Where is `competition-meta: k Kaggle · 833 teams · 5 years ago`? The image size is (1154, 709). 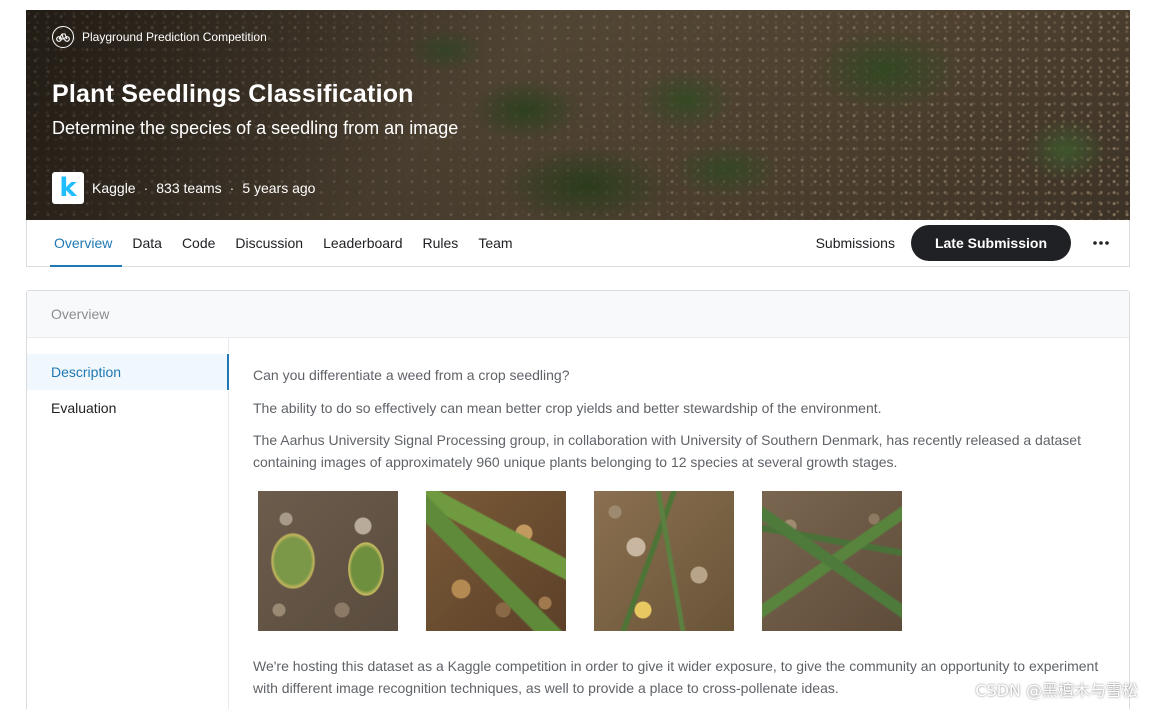 competition-meta: k Kaggle · 833 teams · 5 years ago is located at coordinates (183, 188).